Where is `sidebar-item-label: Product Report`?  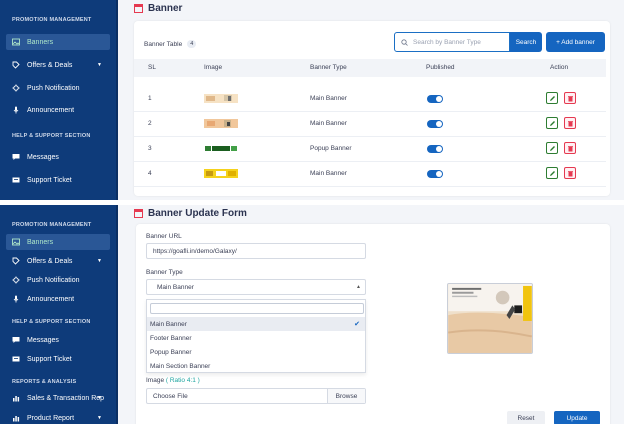 sidebar-item-label: Product Report is located at coordinates (51, 418).